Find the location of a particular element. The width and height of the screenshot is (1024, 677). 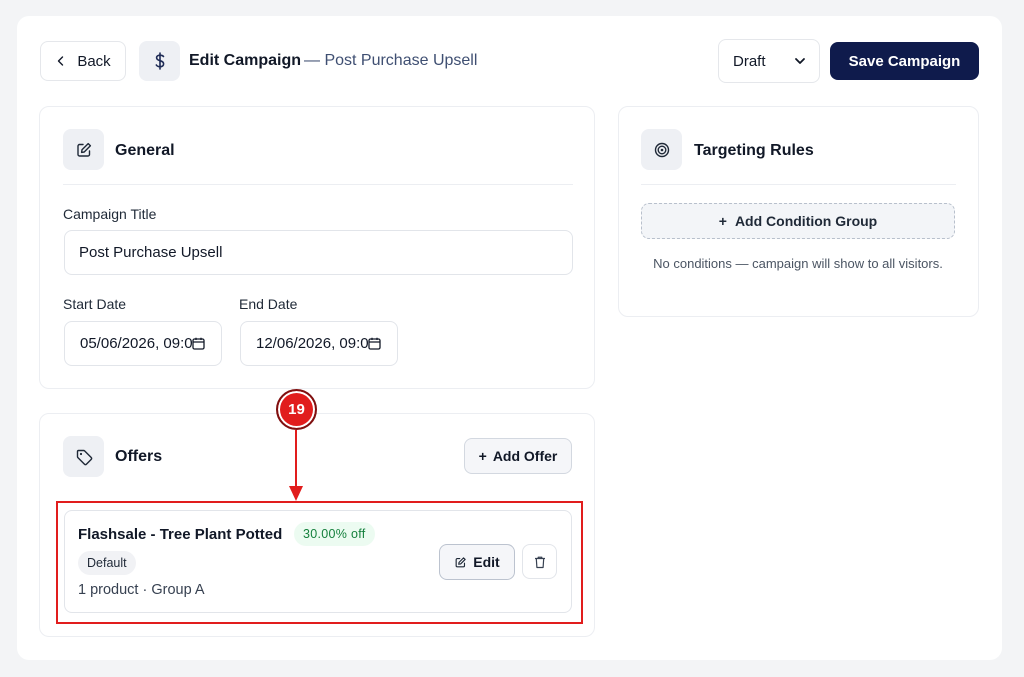

campaign-title-label: Campaign Title is located at coordinates (110, 214).